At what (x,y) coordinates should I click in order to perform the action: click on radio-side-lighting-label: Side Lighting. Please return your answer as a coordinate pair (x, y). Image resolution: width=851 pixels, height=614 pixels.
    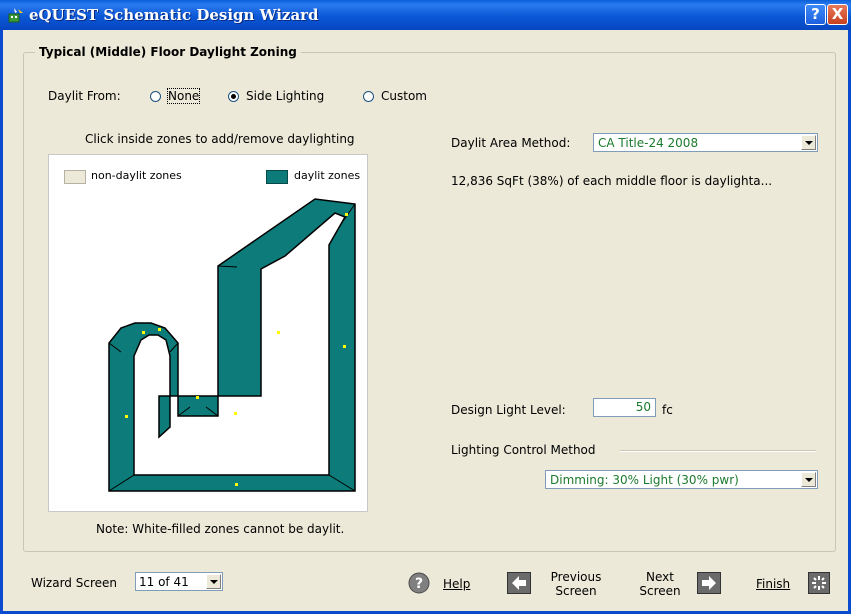
    Looking at the image, I should click on (285, 96).